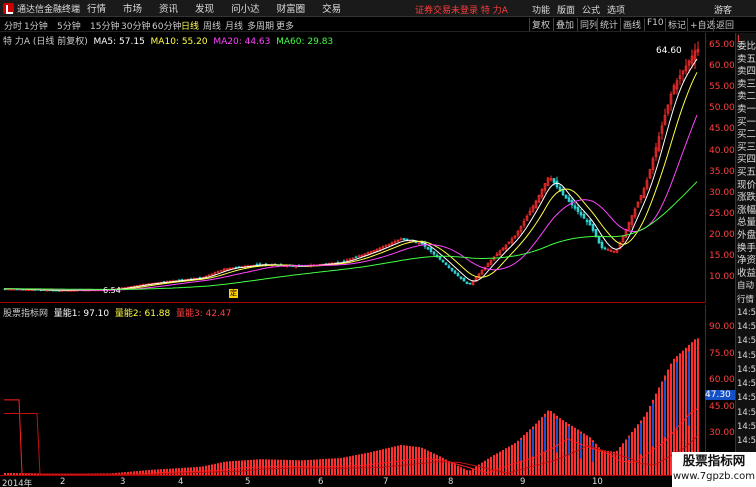 The width and height of the screenshot is (756, 487). What do you see at coordinates (722, 87) in the screenshot?
I see `axis-tick-label: 55.00` at bounding box center [722, 87].